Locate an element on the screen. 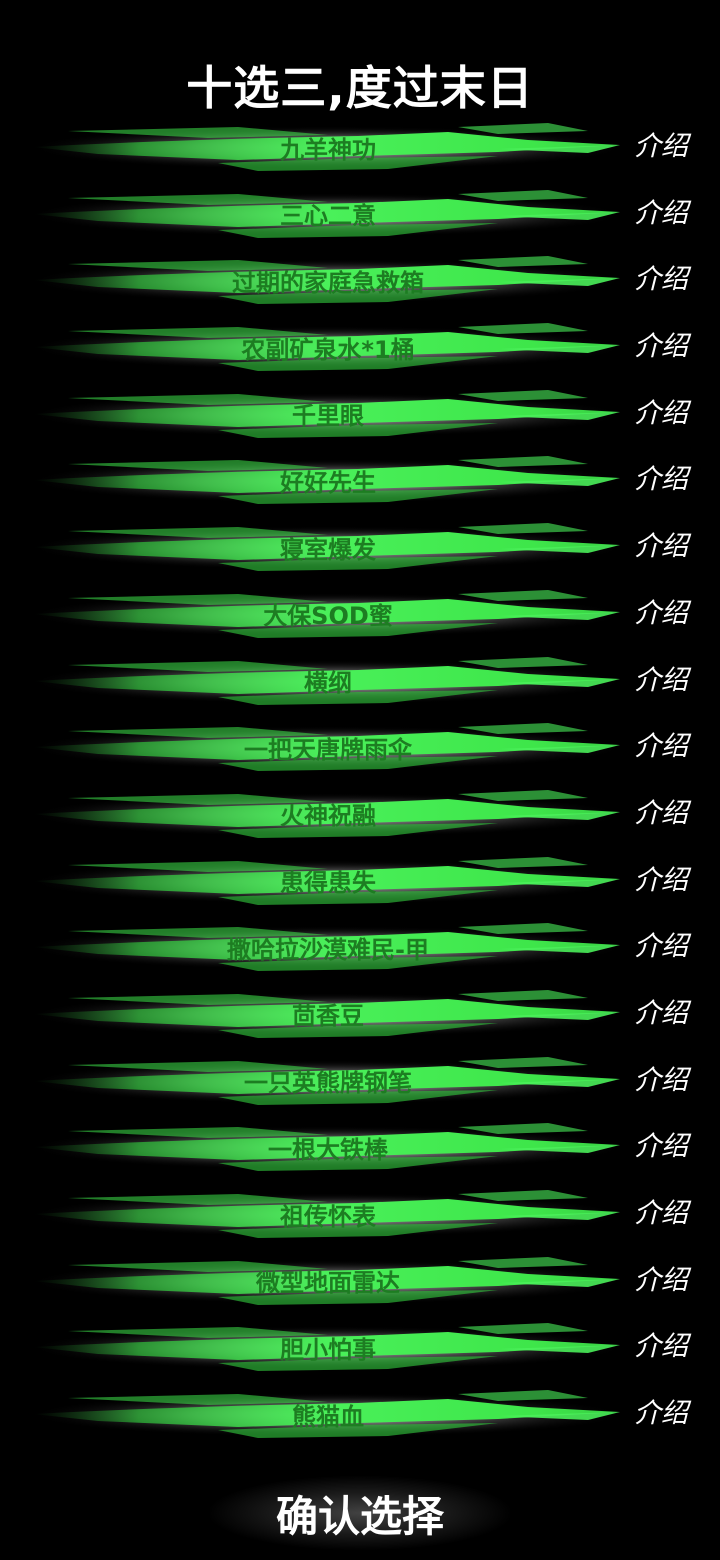 Image resolution: width=720 pixels, height=1560 pixels. option-select-button: 一把天唐牌雨伞 is located at coordinates (328, 747).